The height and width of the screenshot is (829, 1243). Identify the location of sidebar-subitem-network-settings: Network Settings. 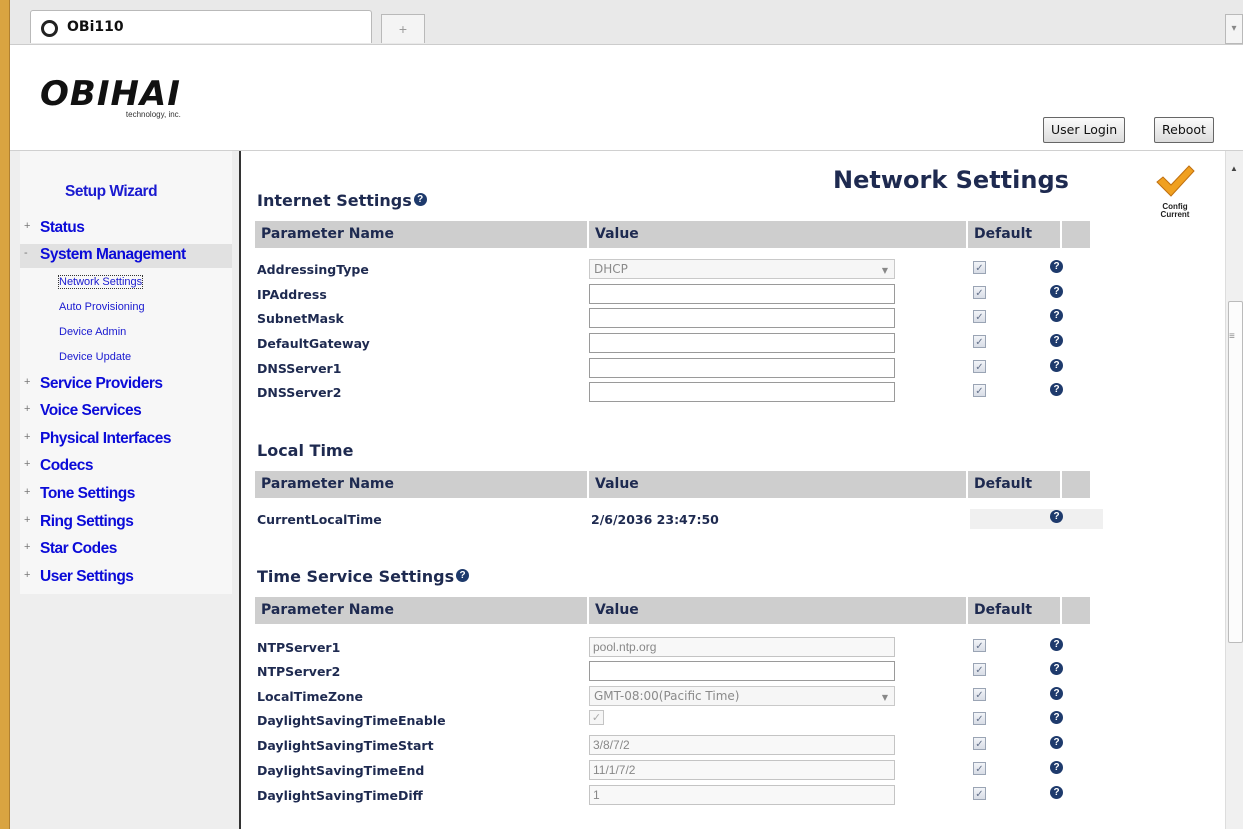
(100, 282).